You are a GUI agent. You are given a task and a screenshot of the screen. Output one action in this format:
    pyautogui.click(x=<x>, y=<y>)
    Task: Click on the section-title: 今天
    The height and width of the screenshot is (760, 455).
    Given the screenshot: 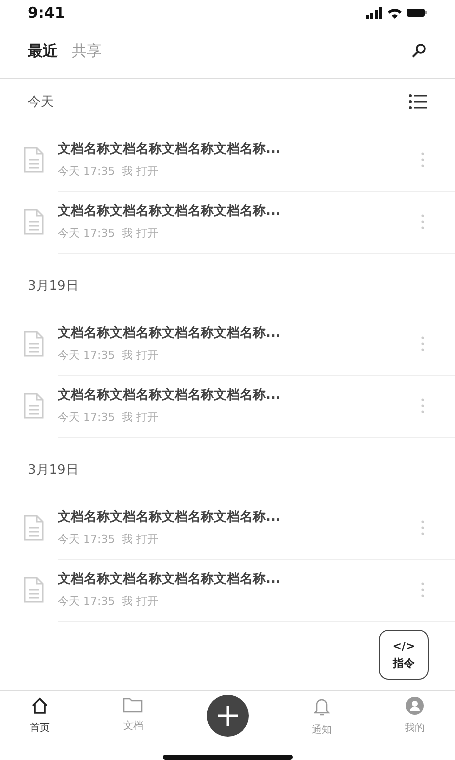 What is the action you would take?
    pyautogui.click(x=41, y=102)
    